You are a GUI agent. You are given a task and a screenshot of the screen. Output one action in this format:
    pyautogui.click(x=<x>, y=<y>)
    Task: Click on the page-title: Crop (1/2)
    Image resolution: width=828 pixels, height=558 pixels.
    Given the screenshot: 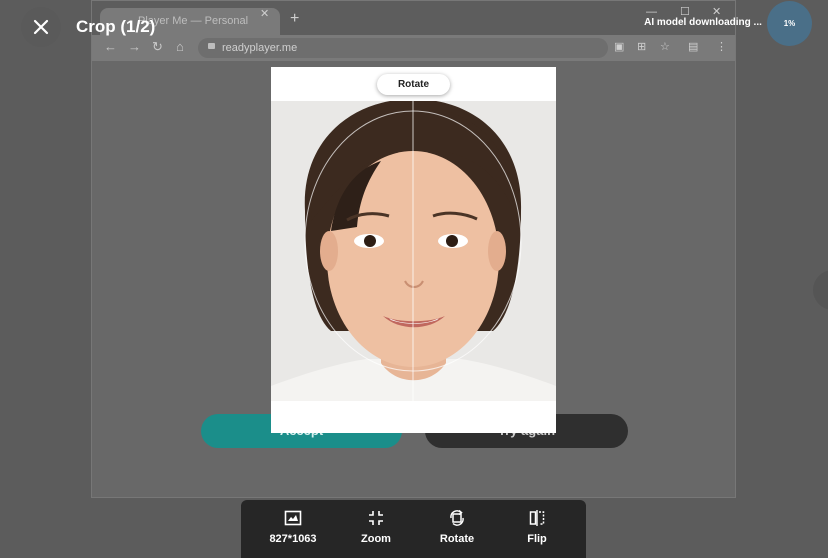 What is the action you would take?
    pyautogui.click(x=116, y=26)
    